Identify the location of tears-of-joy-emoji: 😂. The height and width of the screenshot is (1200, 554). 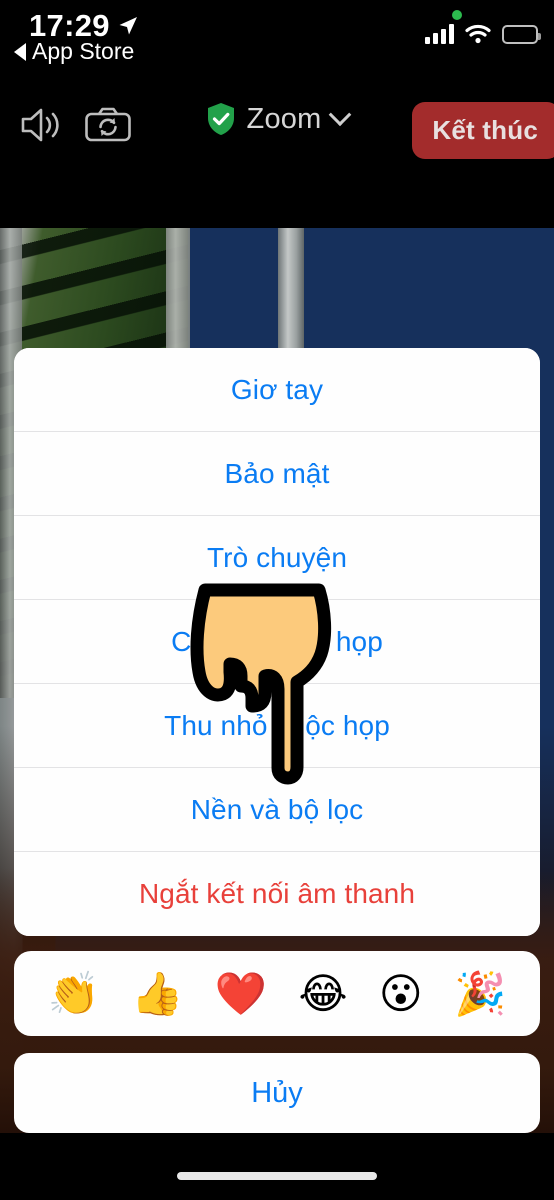
(322, 993).